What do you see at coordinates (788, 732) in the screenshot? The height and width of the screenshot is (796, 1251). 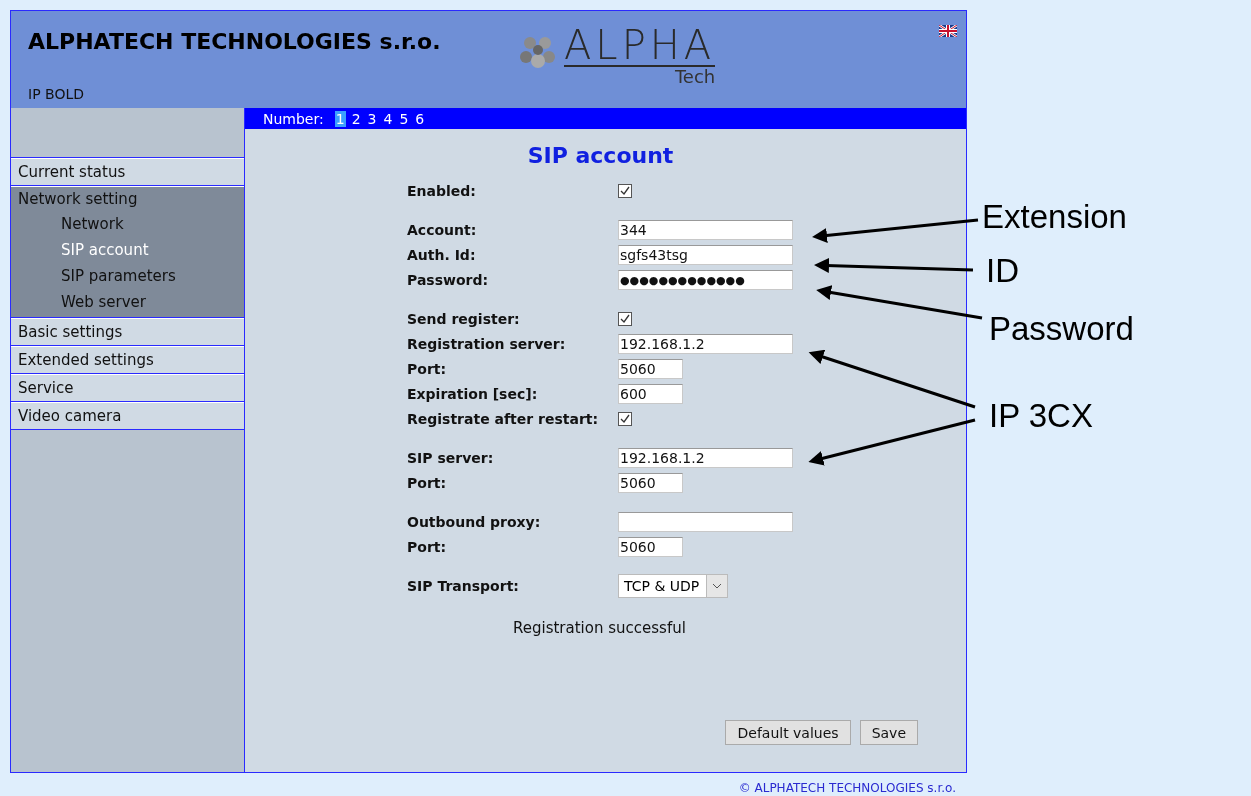 I see `default-values-button: Default values` at bounding box center [788, 732].